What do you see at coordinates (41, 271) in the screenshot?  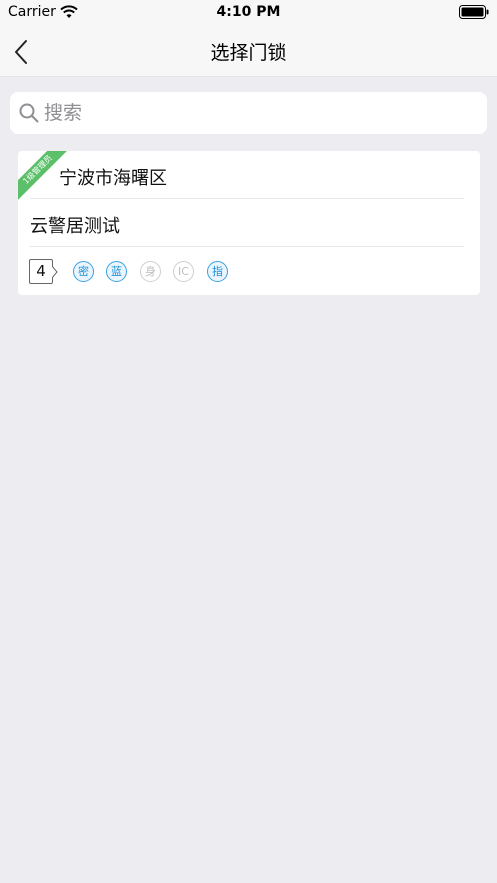 I see `lock-count-badge: 4` at bounding box center [41, 271].